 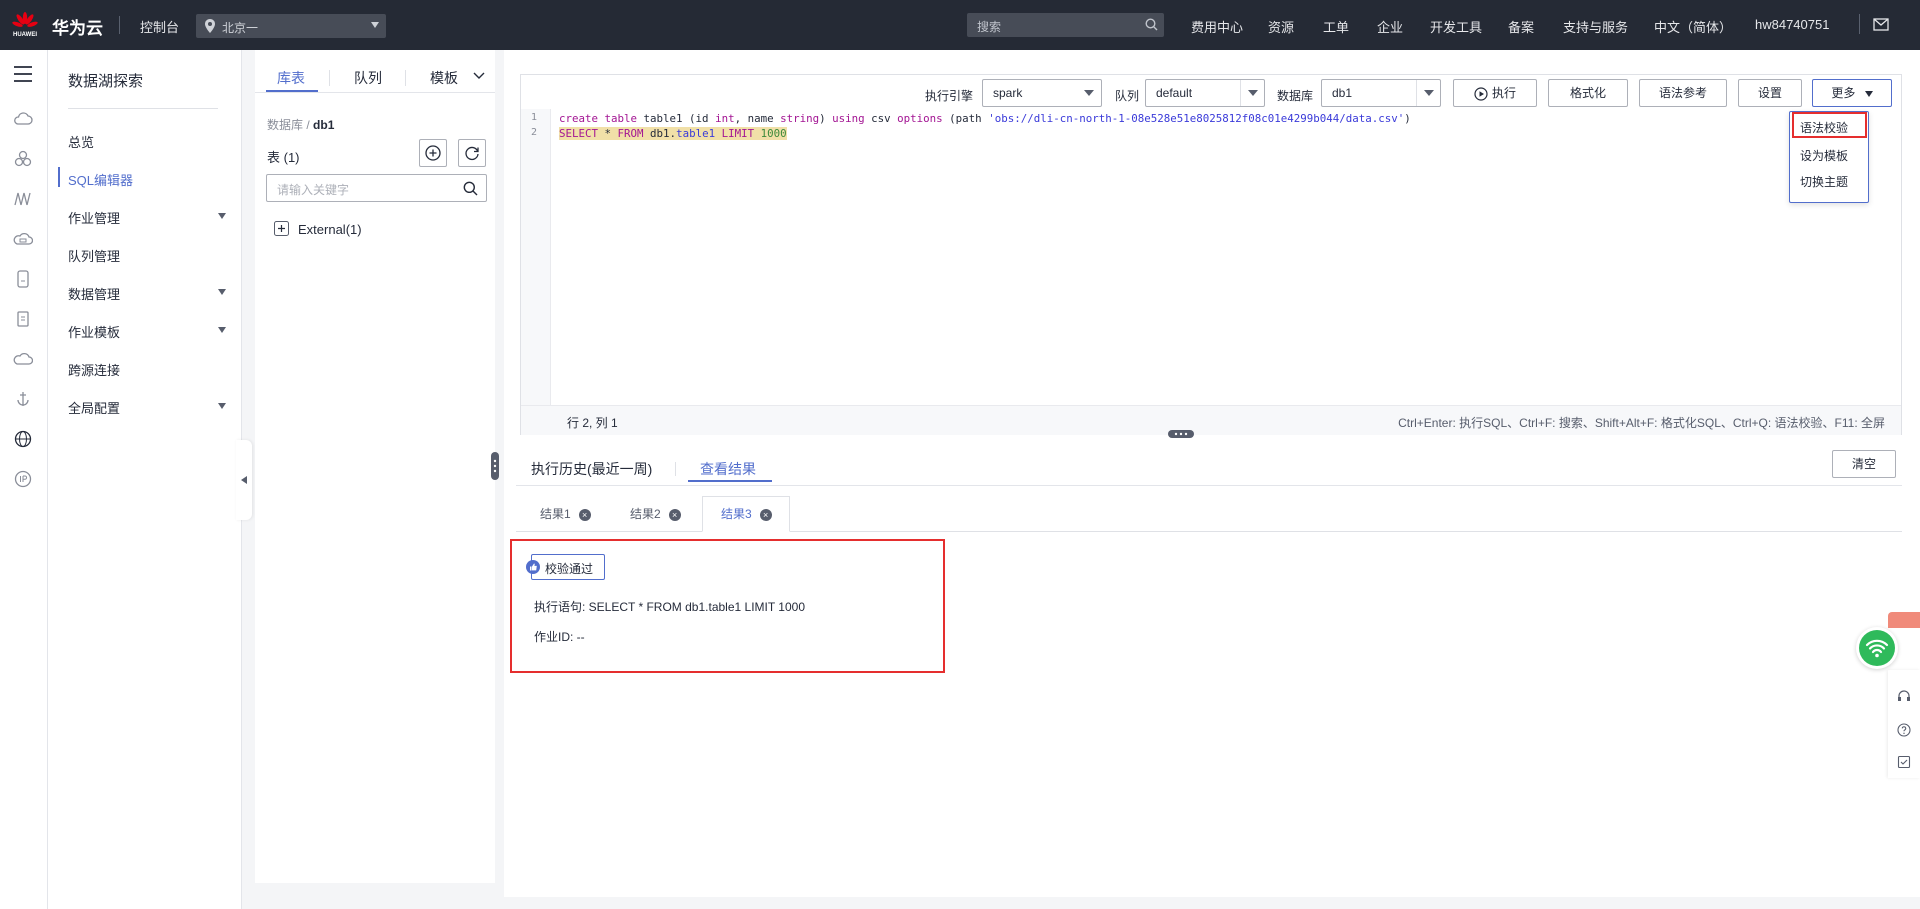 What do you see at coordinates (368, 78) in the screenshot?
I see `tab-queues: 队列` at bounding box center [368, 78].